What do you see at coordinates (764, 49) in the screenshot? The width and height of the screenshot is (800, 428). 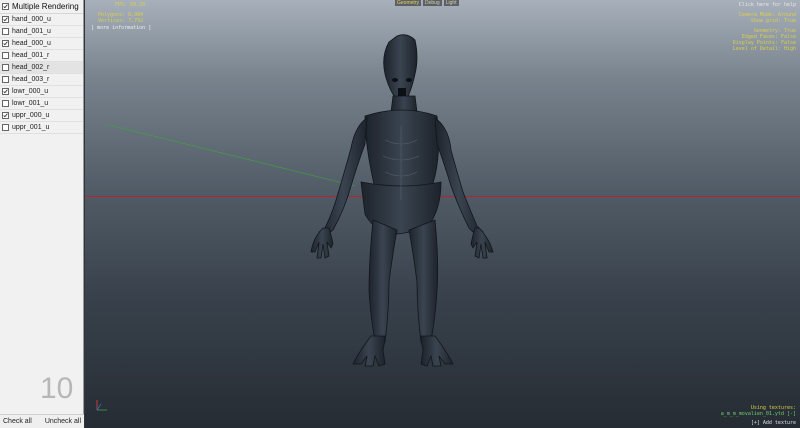 I see `level-of-detail-readout: Level of Detail: High` at bounding box center [764, 49].